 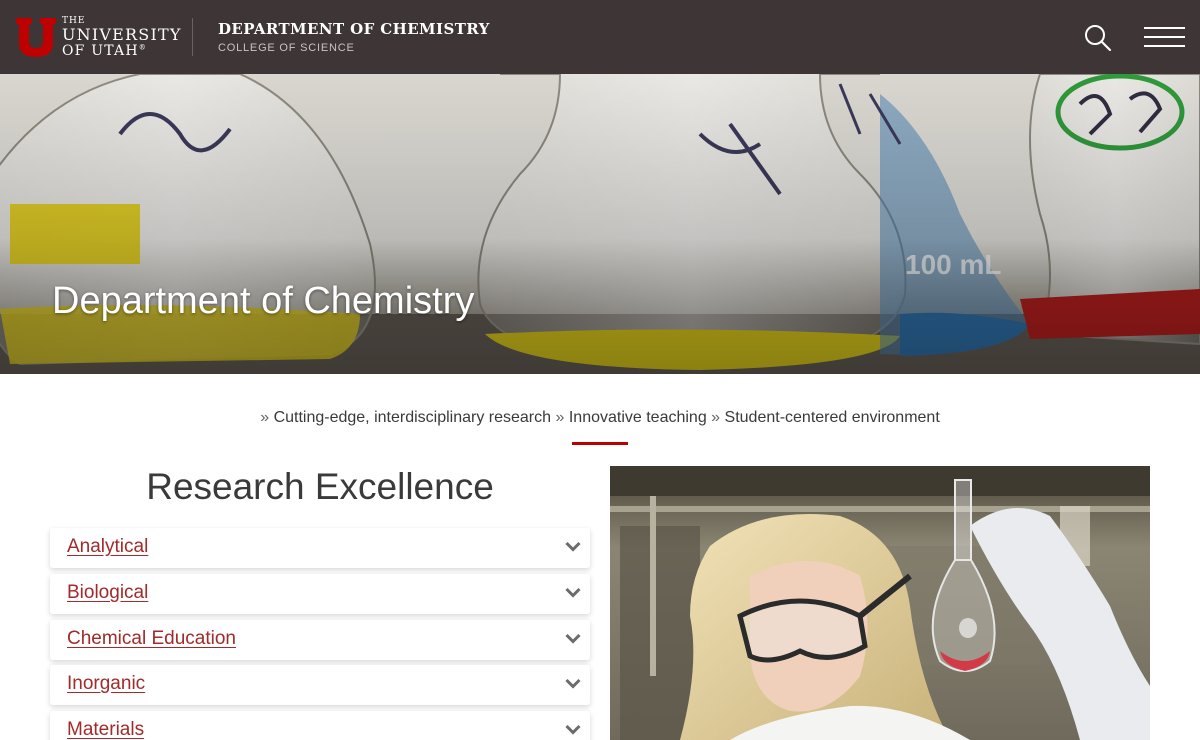 What do you see at coordinates (320, 685) in the screenshot?
I see `accordion-item-inorganic: Inorganic` at bounding box center [320, 685].